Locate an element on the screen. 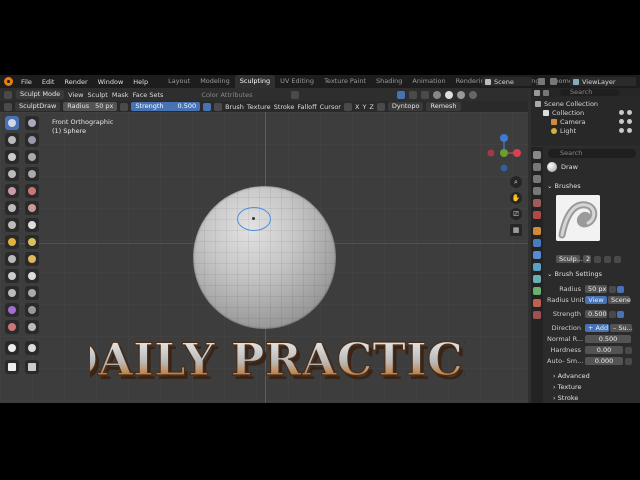  menu-view: View is located at coordinates (75, 95).